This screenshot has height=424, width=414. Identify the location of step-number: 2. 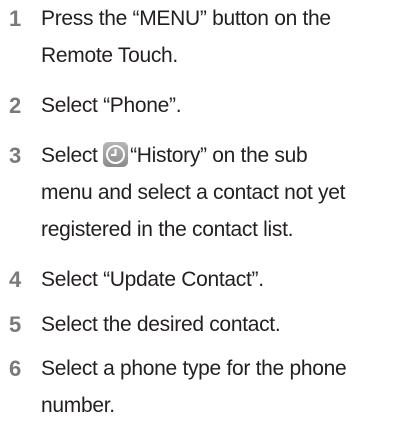
(15, 105).